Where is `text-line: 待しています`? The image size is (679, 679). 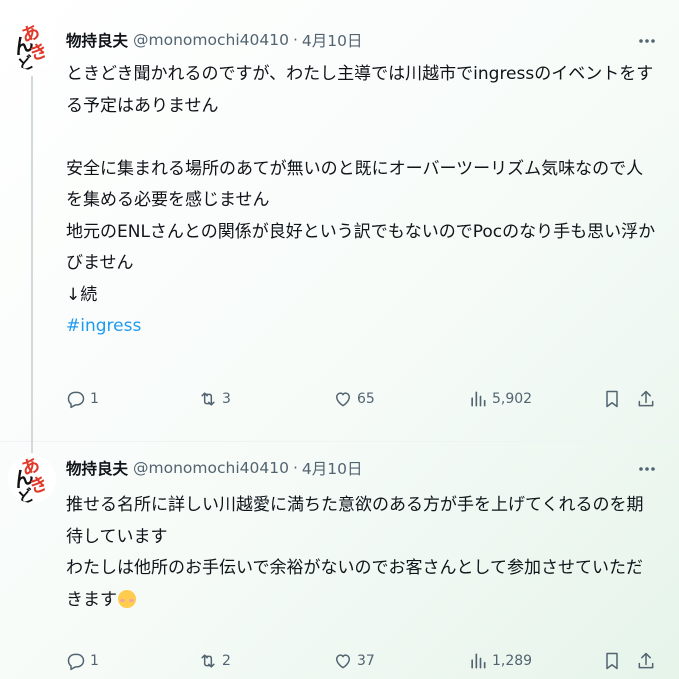
text-line: 待しています is located at coordinates (117, 536).